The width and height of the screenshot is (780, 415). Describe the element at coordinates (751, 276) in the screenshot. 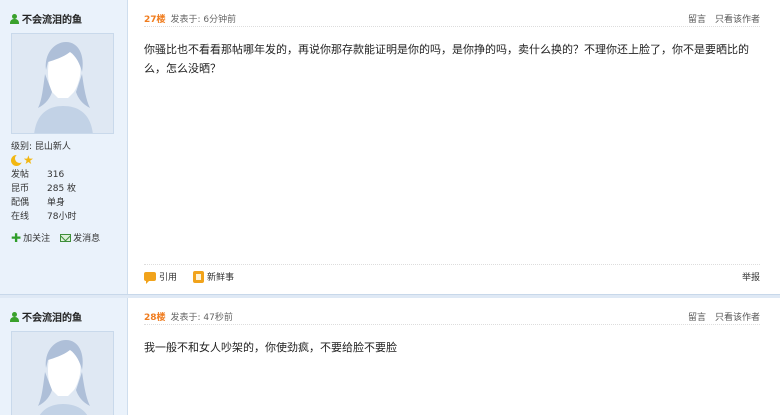

I see `report-link: 举报` at that location.